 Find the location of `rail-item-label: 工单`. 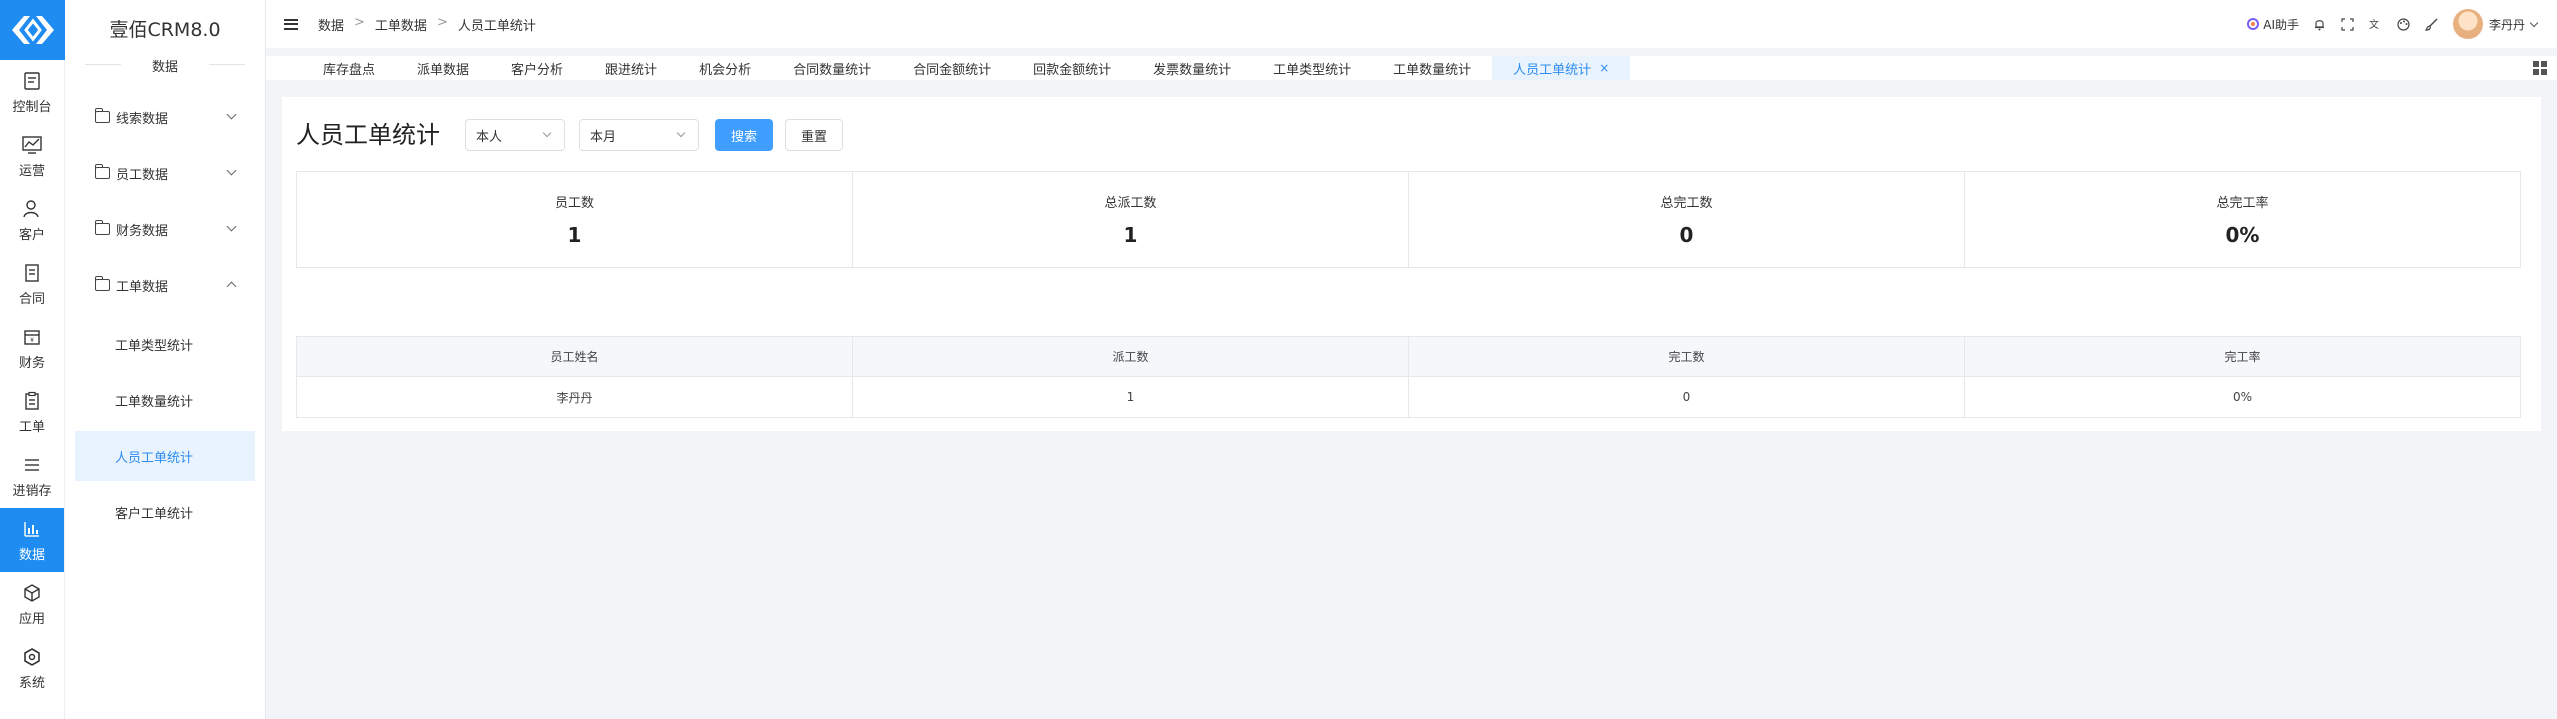

rail-item-label: 工单 is located at coordinates (31, 427).